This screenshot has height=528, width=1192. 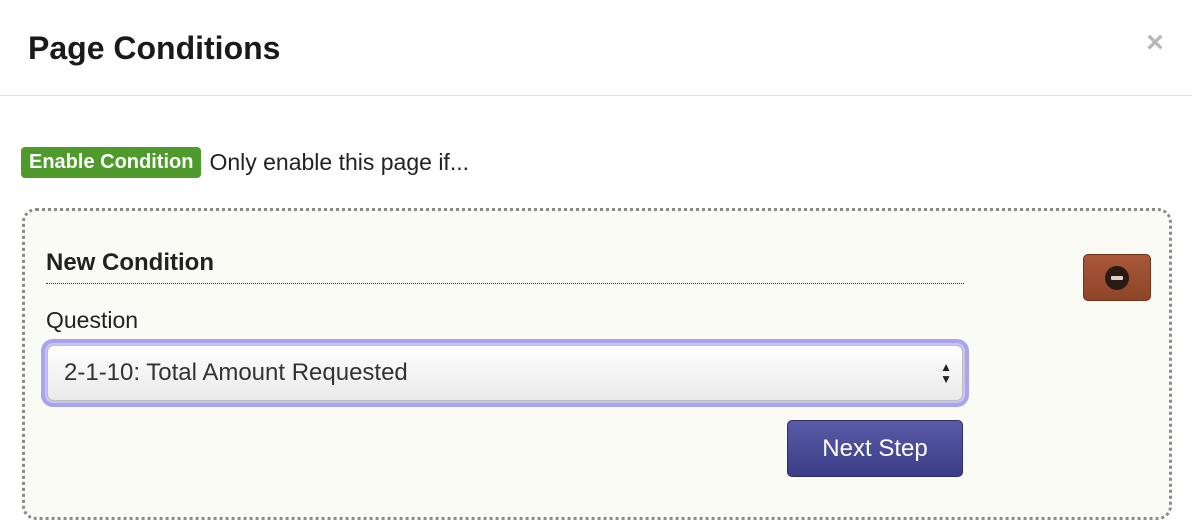 What do you see at coordinates (92, 320) in the screenshot?
I see `question-label: Question` at bounding box center [92, 320].